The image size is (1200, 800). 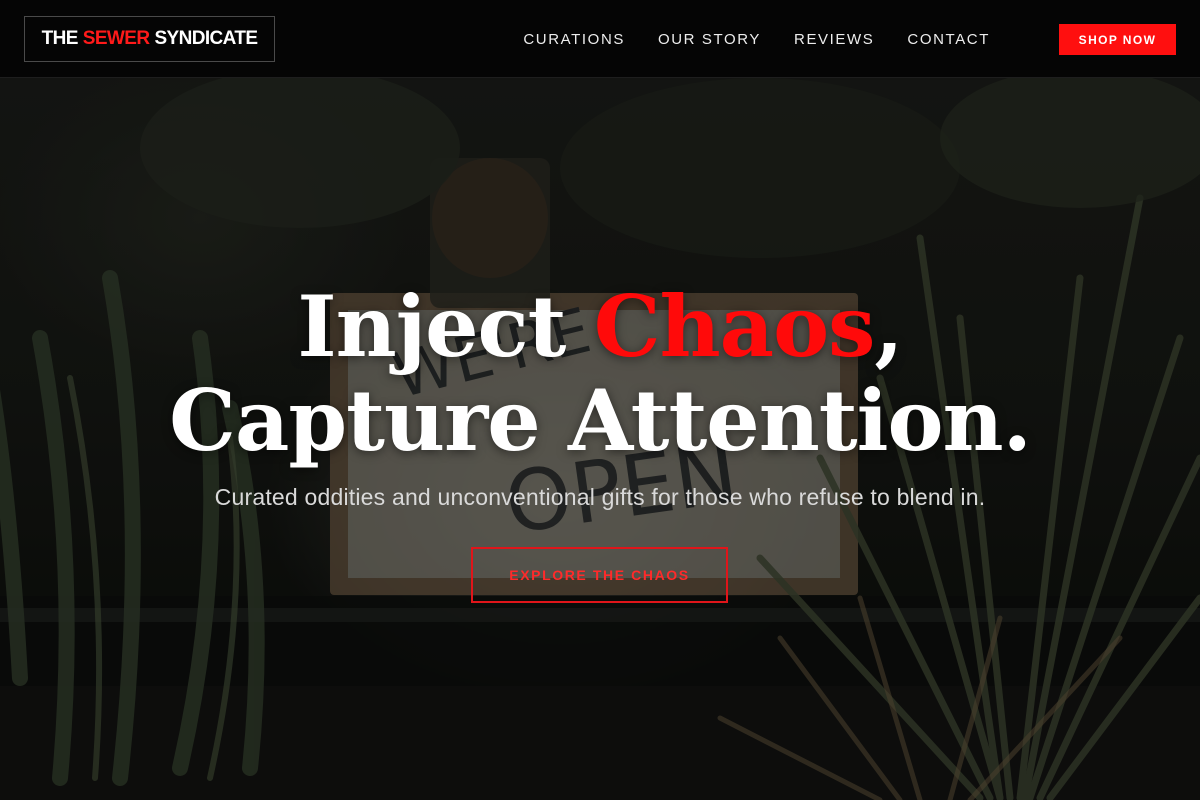 What do you see at coordinates (599, 575) in the screenshot?
I see `explore-the-chaos-button: EXPLORE THE CHAOS` at bounding box center [599, 575].